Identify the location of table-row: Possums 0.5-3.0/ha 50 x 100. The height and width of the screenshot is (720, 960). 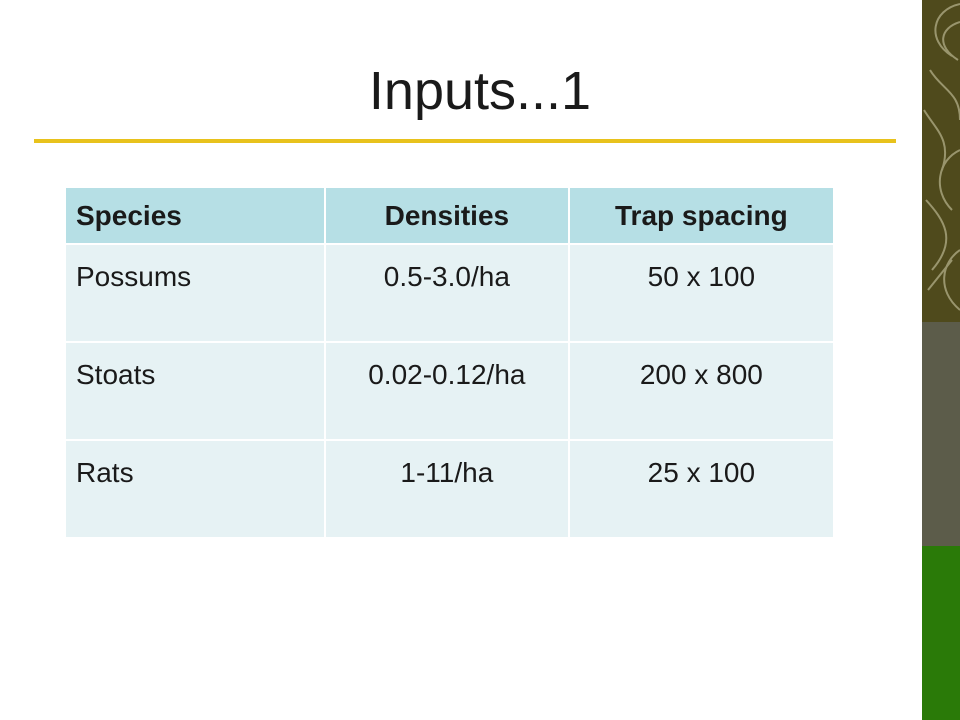
(449, 293).